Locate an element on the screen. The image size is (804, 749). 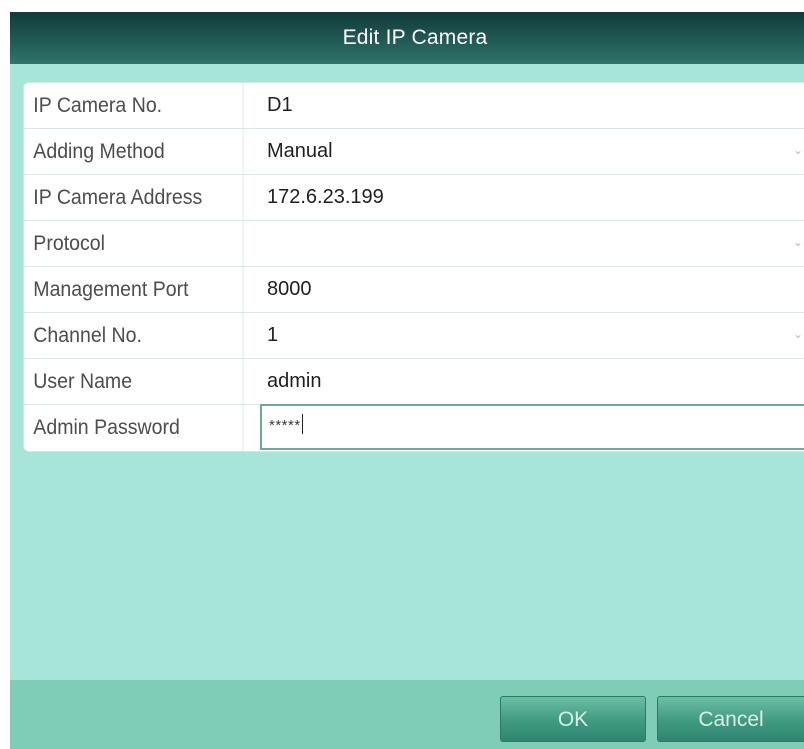
protocol-label: Protocol is located at coordinates (134, 243).